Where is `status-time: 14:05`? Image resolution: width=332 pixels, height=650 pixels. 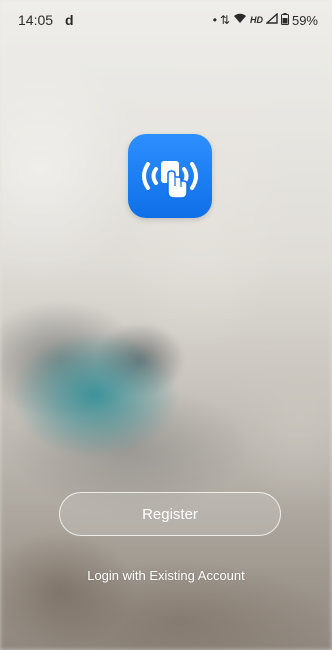 status-time: 14:05 is located at coordinates (36, 20).